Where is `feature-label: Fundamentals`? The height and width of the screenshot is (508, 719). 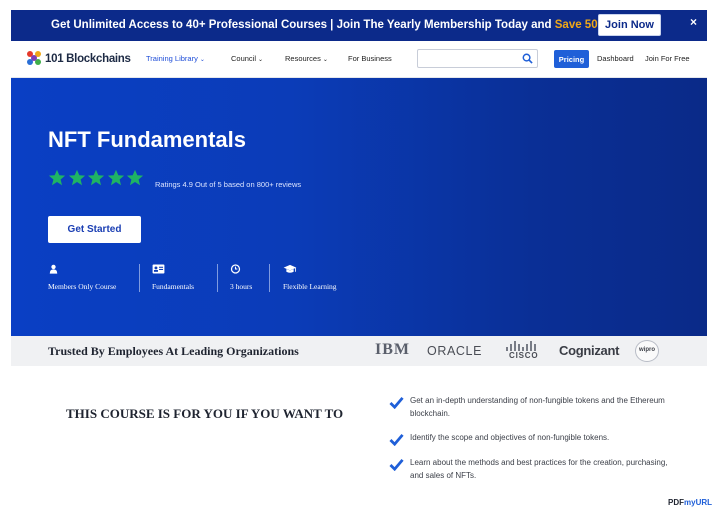 feature-label: Fundamentals is located at coordinates (173, 286).